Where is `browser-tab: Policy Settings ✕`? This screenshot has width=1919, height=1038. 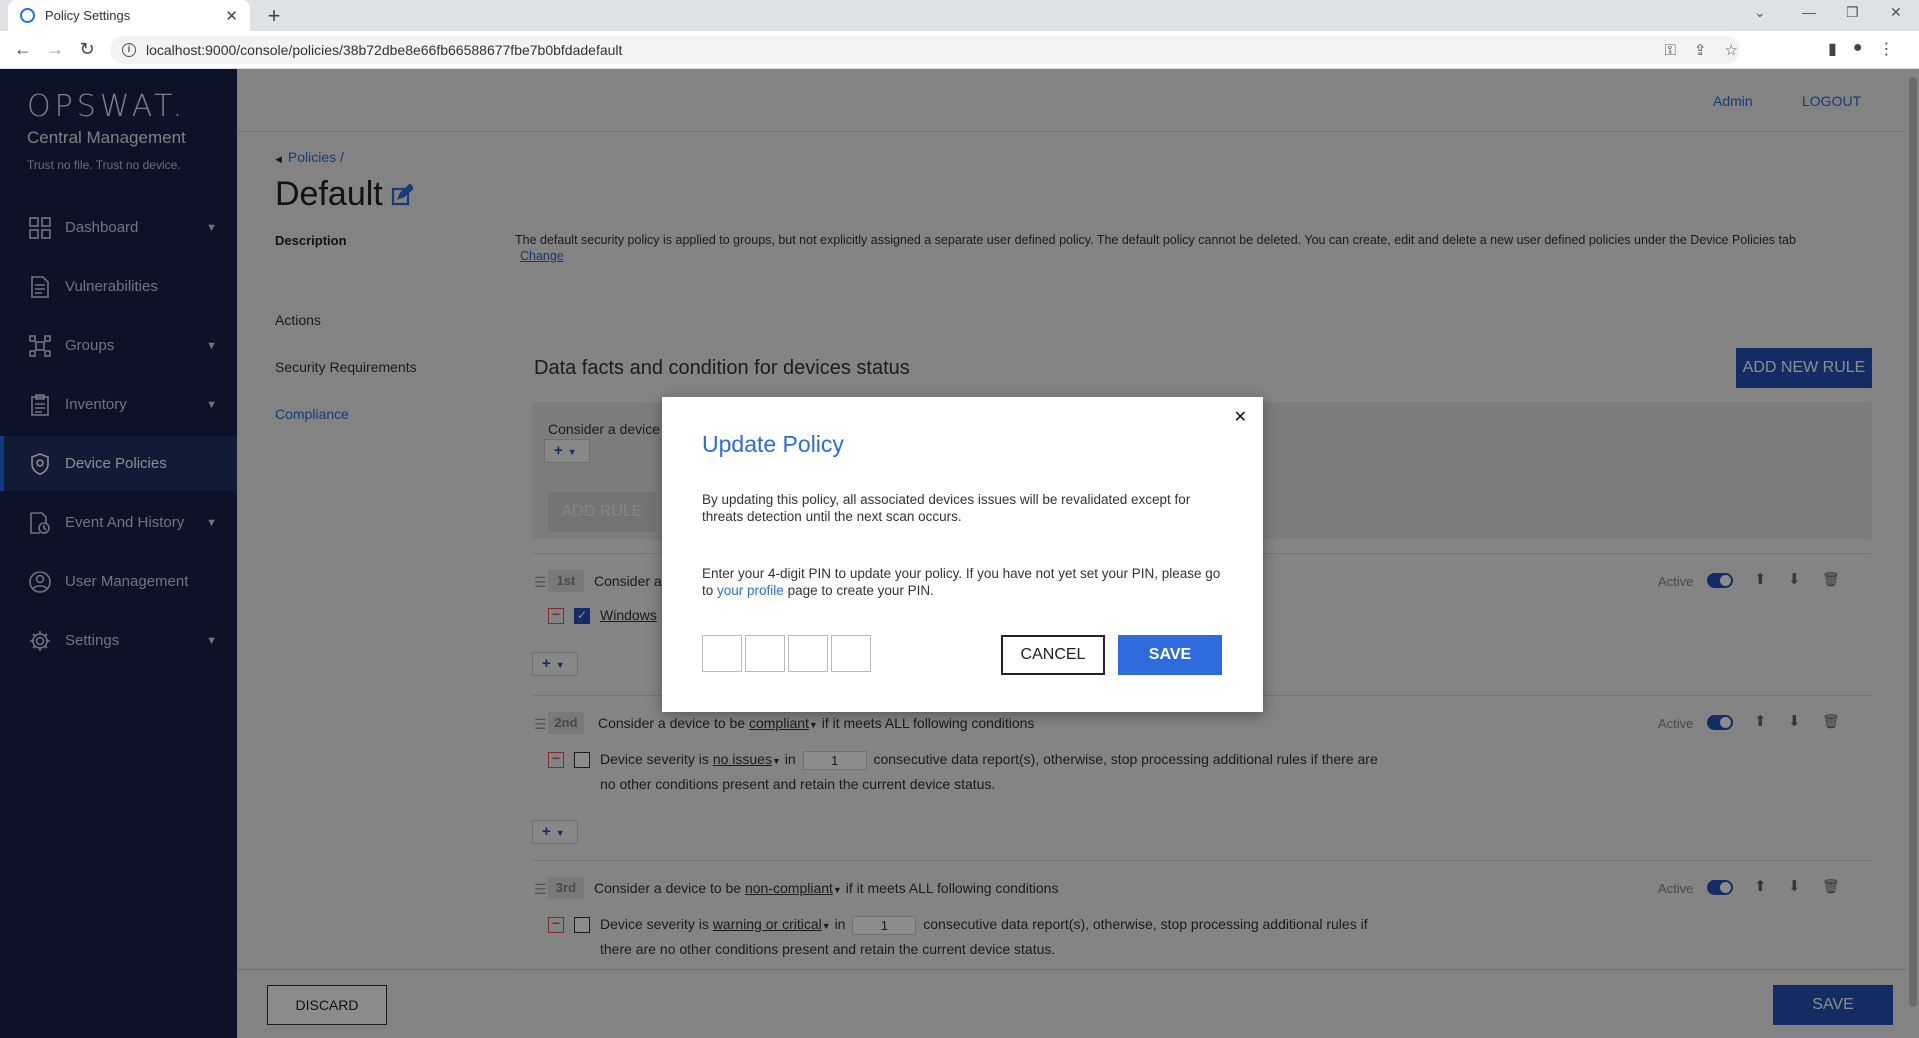
browser-tab: Policy Settings ✕ is located at coordinates (129, 15).